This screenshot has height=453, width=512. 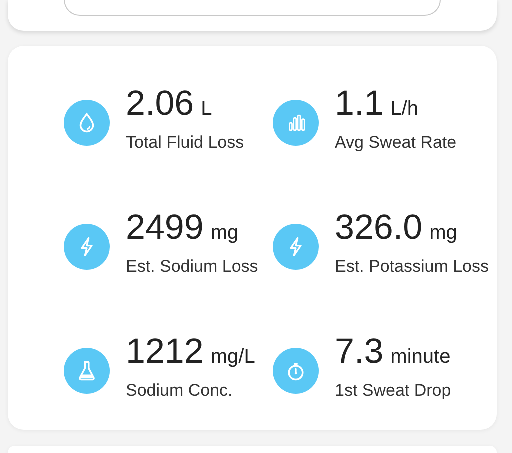 What do you see at coordinates (420, 357) in the screenshot?
I see `metric-unit: minute` at bounding box center [420, 357].